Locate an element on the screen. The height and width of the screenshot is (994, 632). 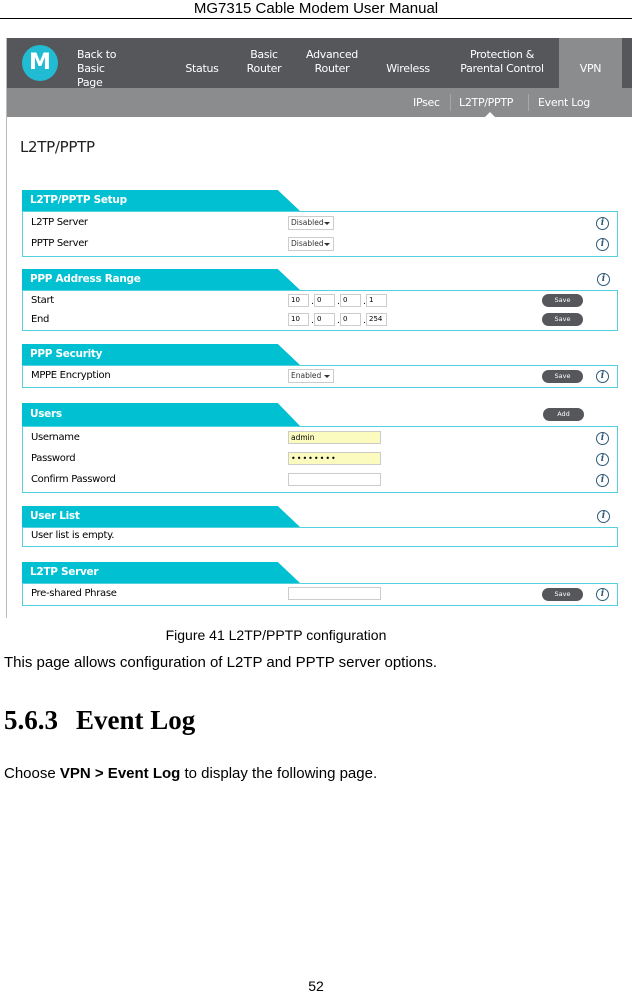
section-title: Users is located at coordinates (161, 414).